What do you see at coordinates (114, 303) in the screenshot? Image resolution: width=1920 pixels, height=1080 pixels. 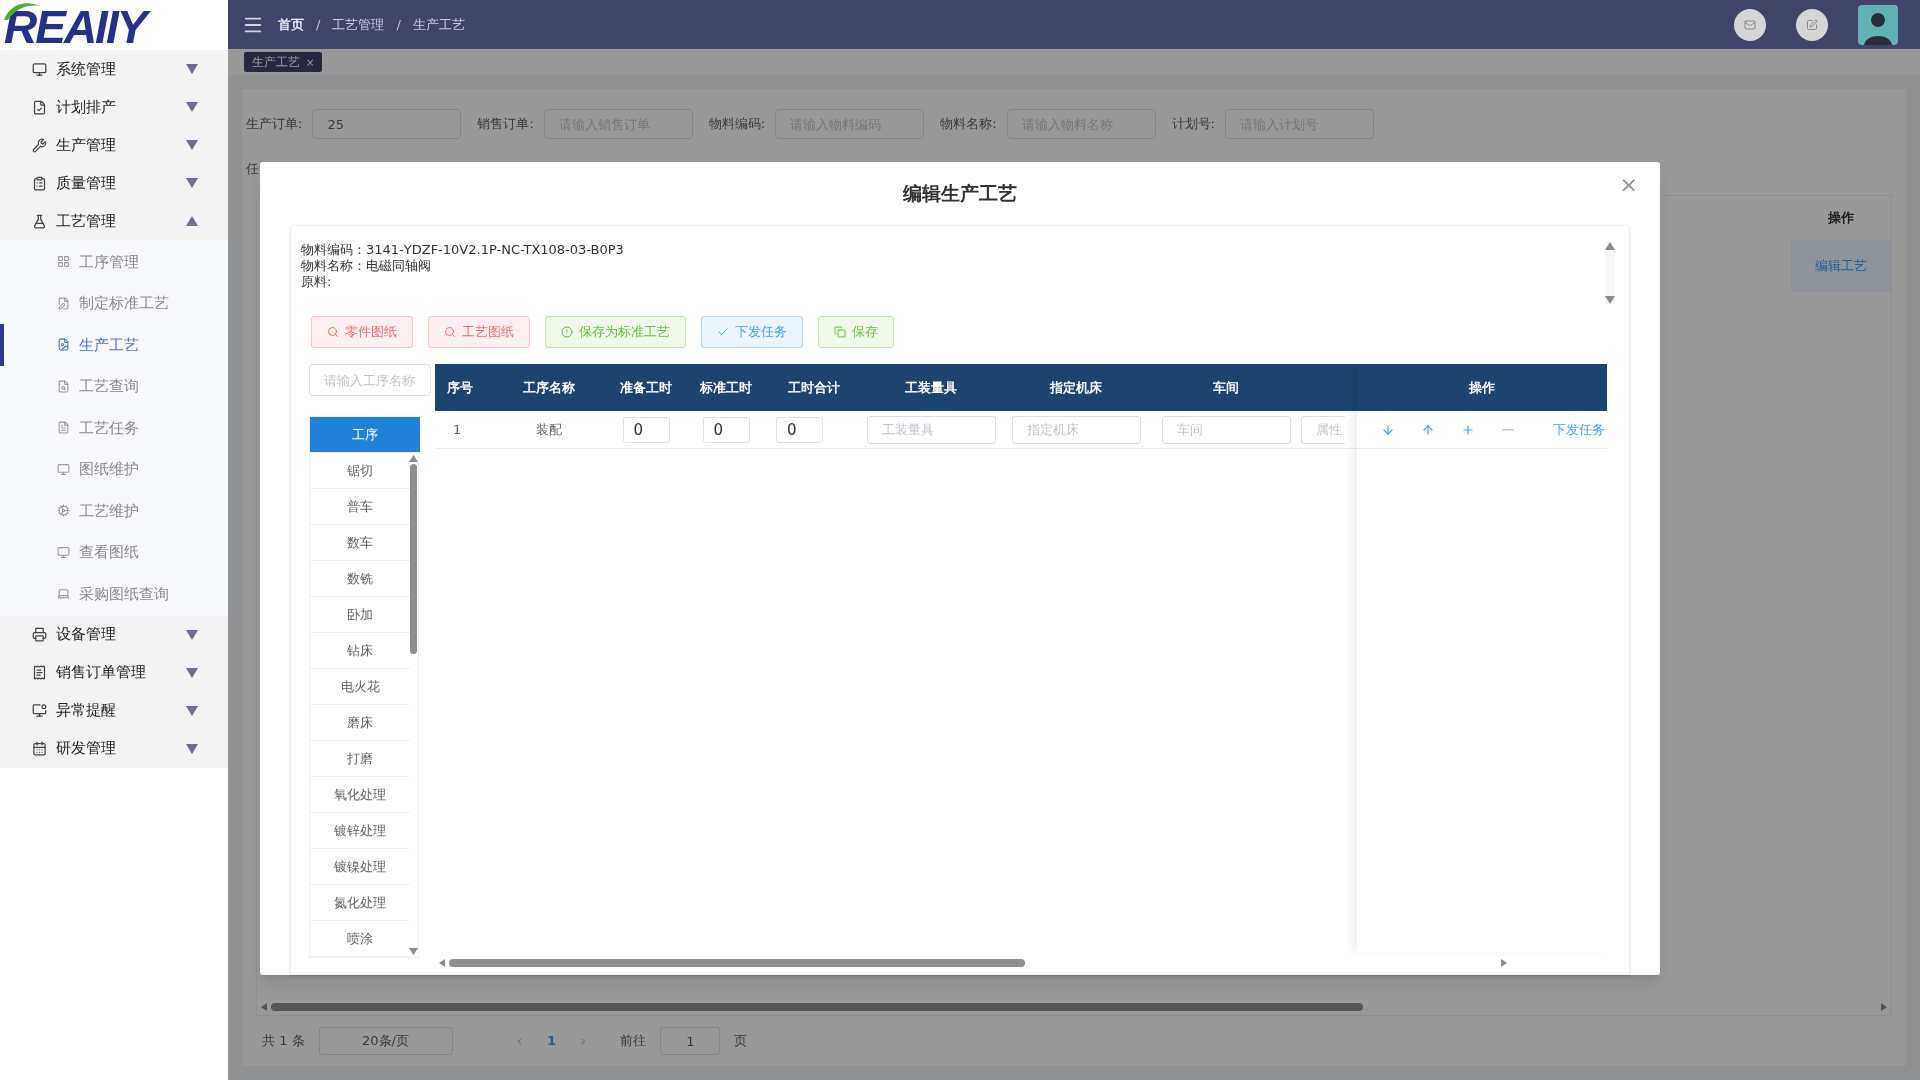 I see `sidebar-subitem: 制定标准工艺` at bounding box center [114, 303].